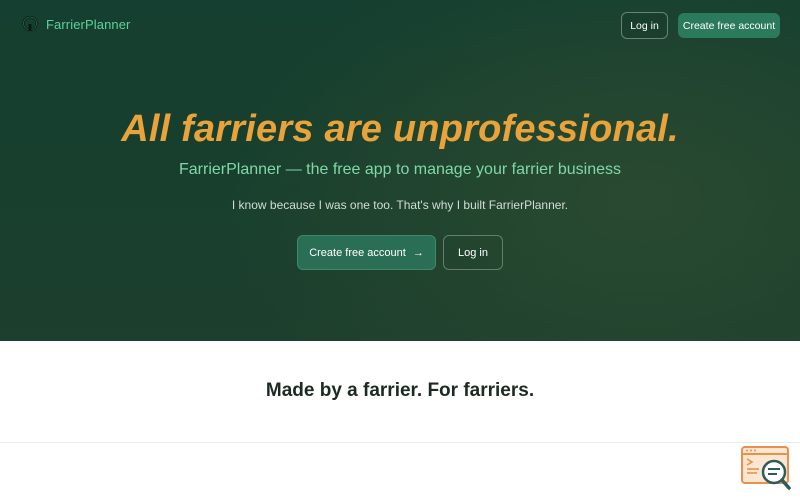  What do you see at coordinates (729, 25) in the screenshot?
I see `nav-create-account-button: Create free account` at bounding box center [729, 25].